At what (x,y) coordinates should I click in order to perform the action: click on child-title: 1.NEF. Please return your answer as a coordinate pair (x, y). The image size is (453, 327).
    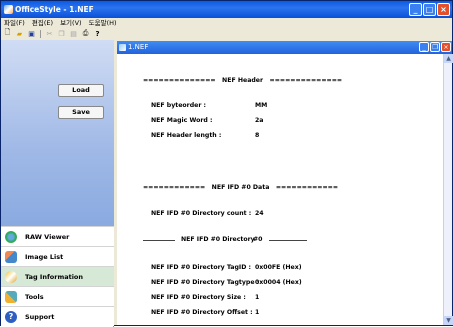
    Looking at the image, I should click on (138, 47).